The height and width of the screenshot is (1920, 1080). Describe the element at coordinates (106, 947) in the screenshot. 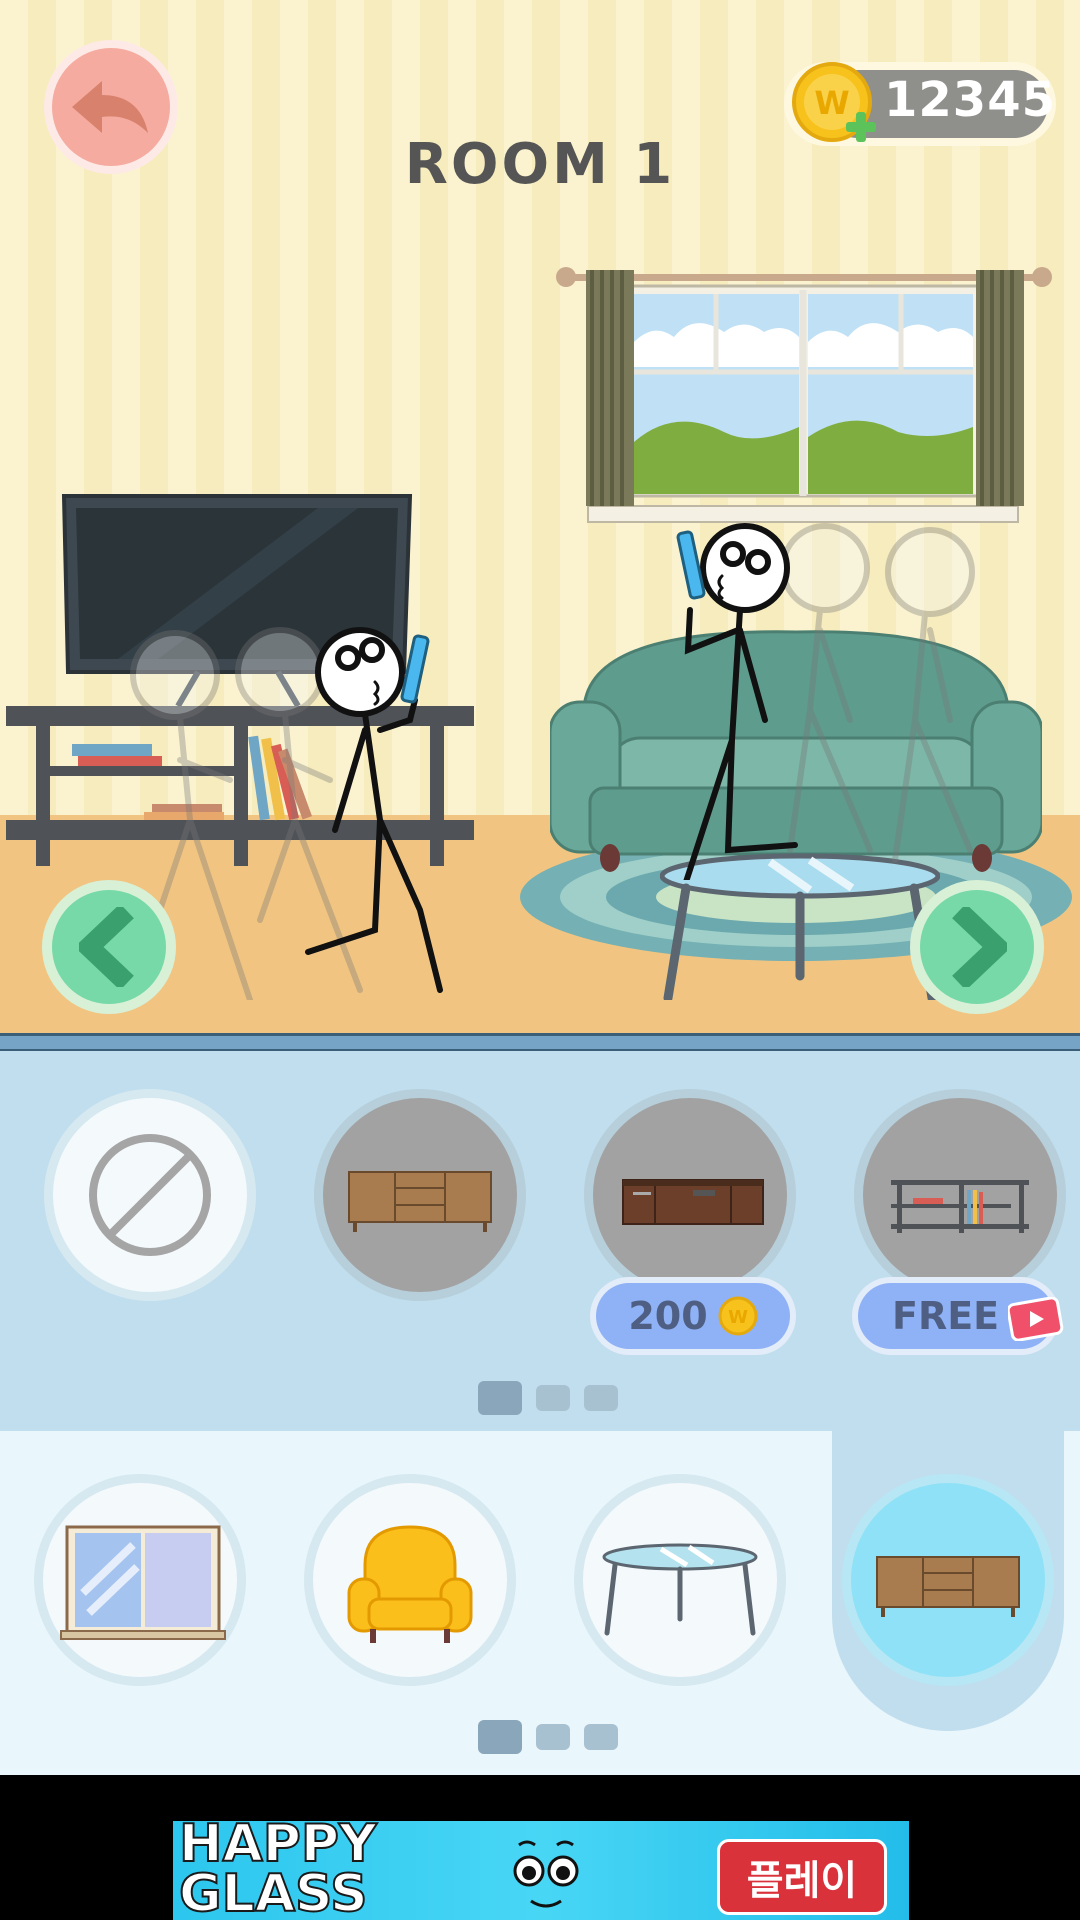

I see `chevron-left-icon` at that location.